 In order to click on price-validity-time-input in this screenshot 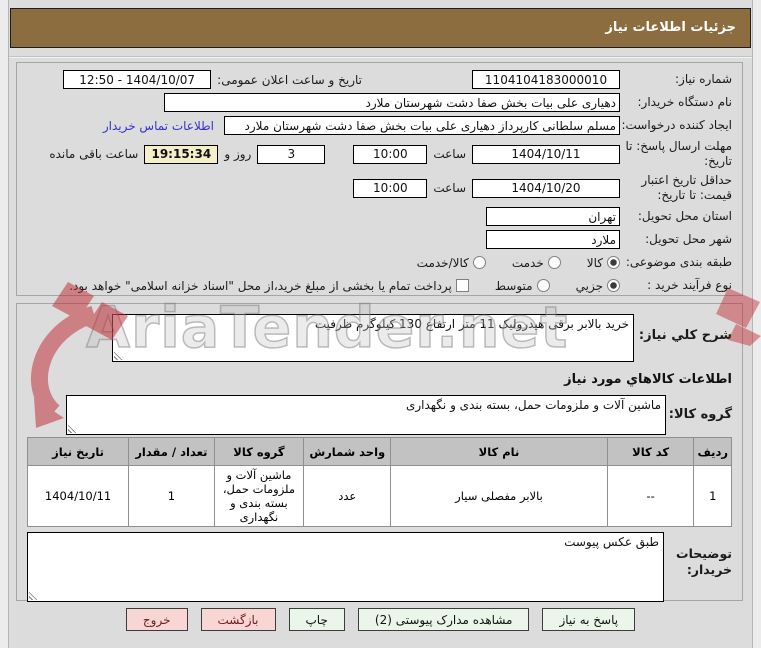, I will do `click(390, 188)`.